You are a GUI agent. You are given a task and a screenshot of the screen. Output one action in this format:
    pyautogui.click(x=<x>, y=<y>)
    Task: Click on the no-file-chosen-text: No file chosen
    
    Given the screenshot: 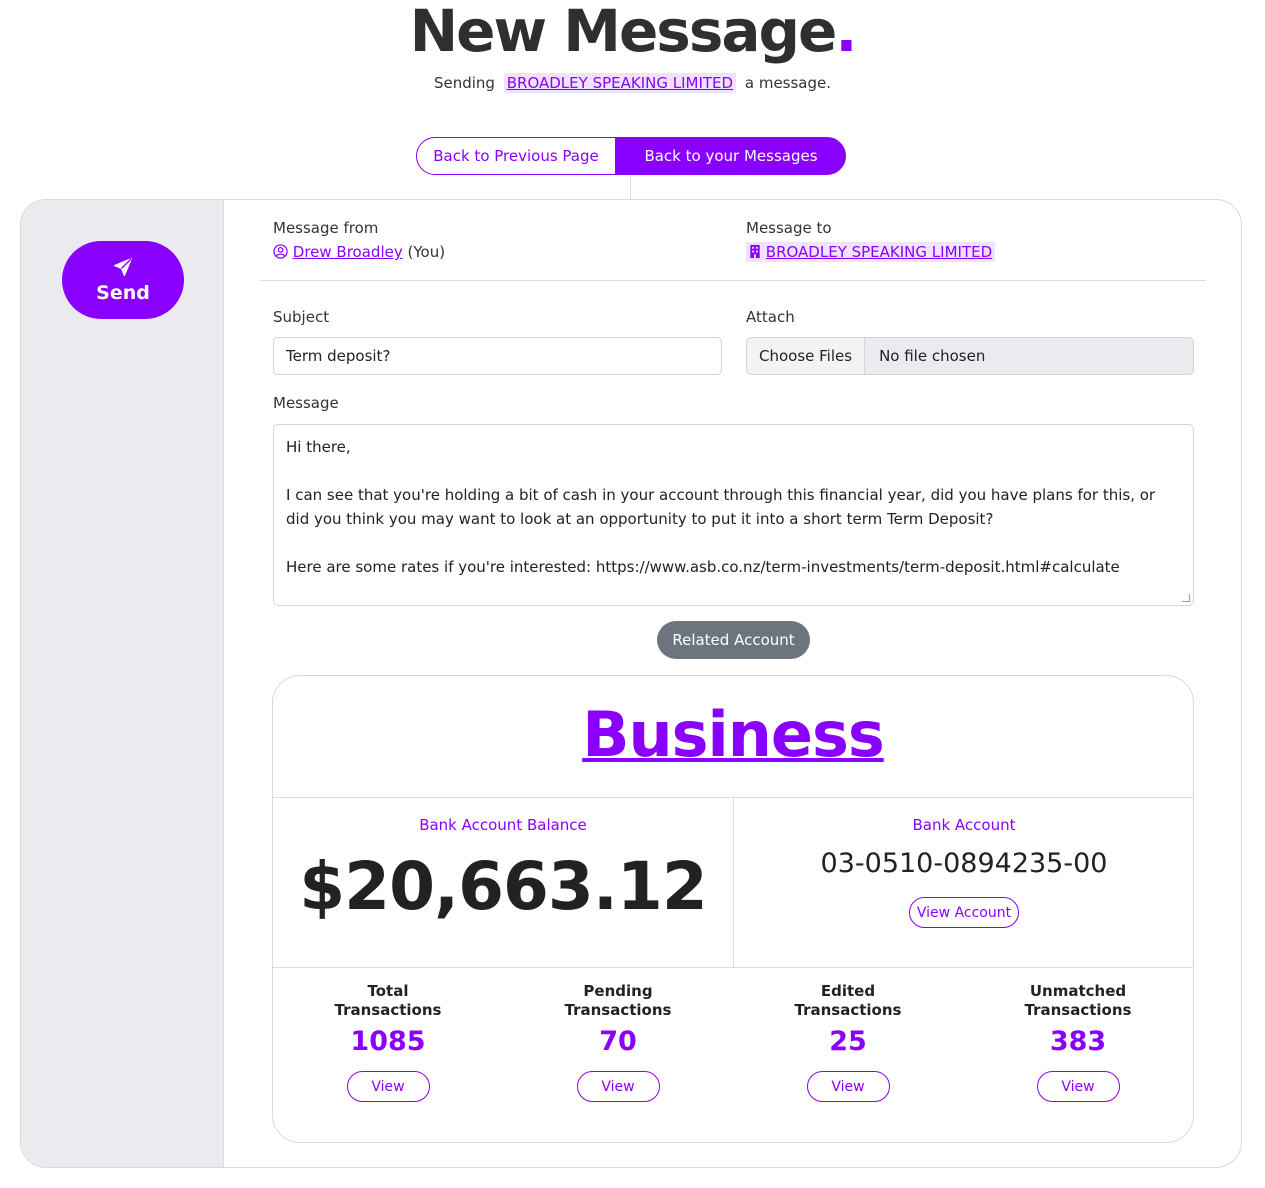 What is the action you would take?
    pyautogui.click(x=932, y=356)
    